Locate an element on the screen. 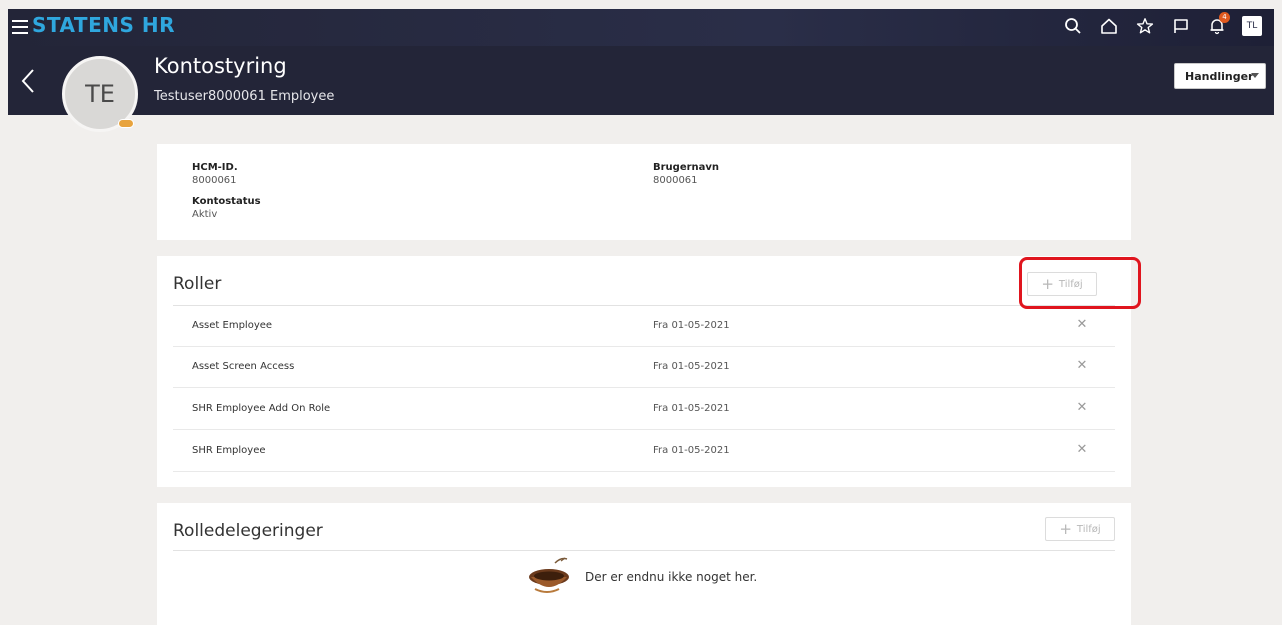 The width and height of the screenshot is (1282, 625). header-icons: 4 TL is located at coordinates (1162, 24).